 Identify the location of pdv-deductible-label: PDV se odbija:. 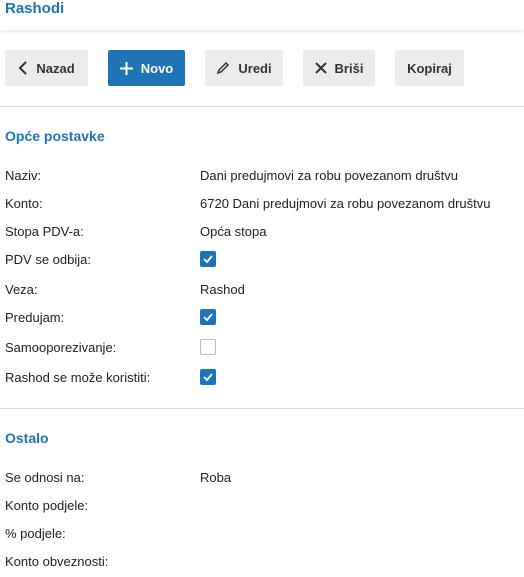
(48, 259).